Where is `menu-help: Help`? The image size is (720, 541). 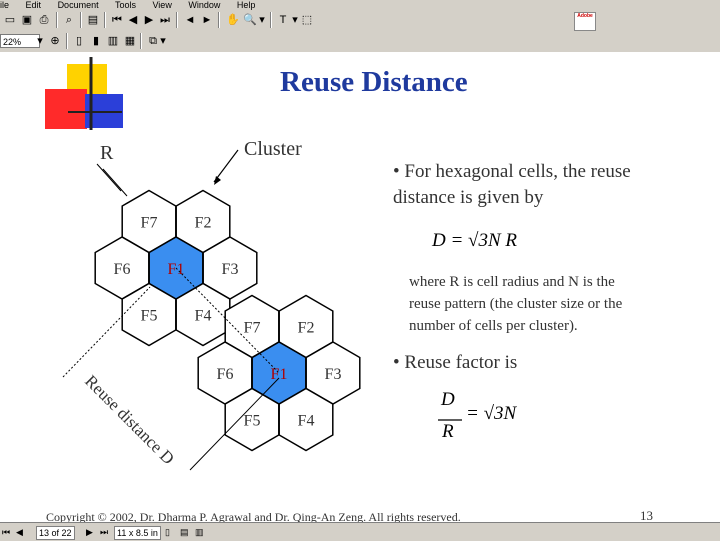
menu-help: Help is located at coordinates (246, 5).